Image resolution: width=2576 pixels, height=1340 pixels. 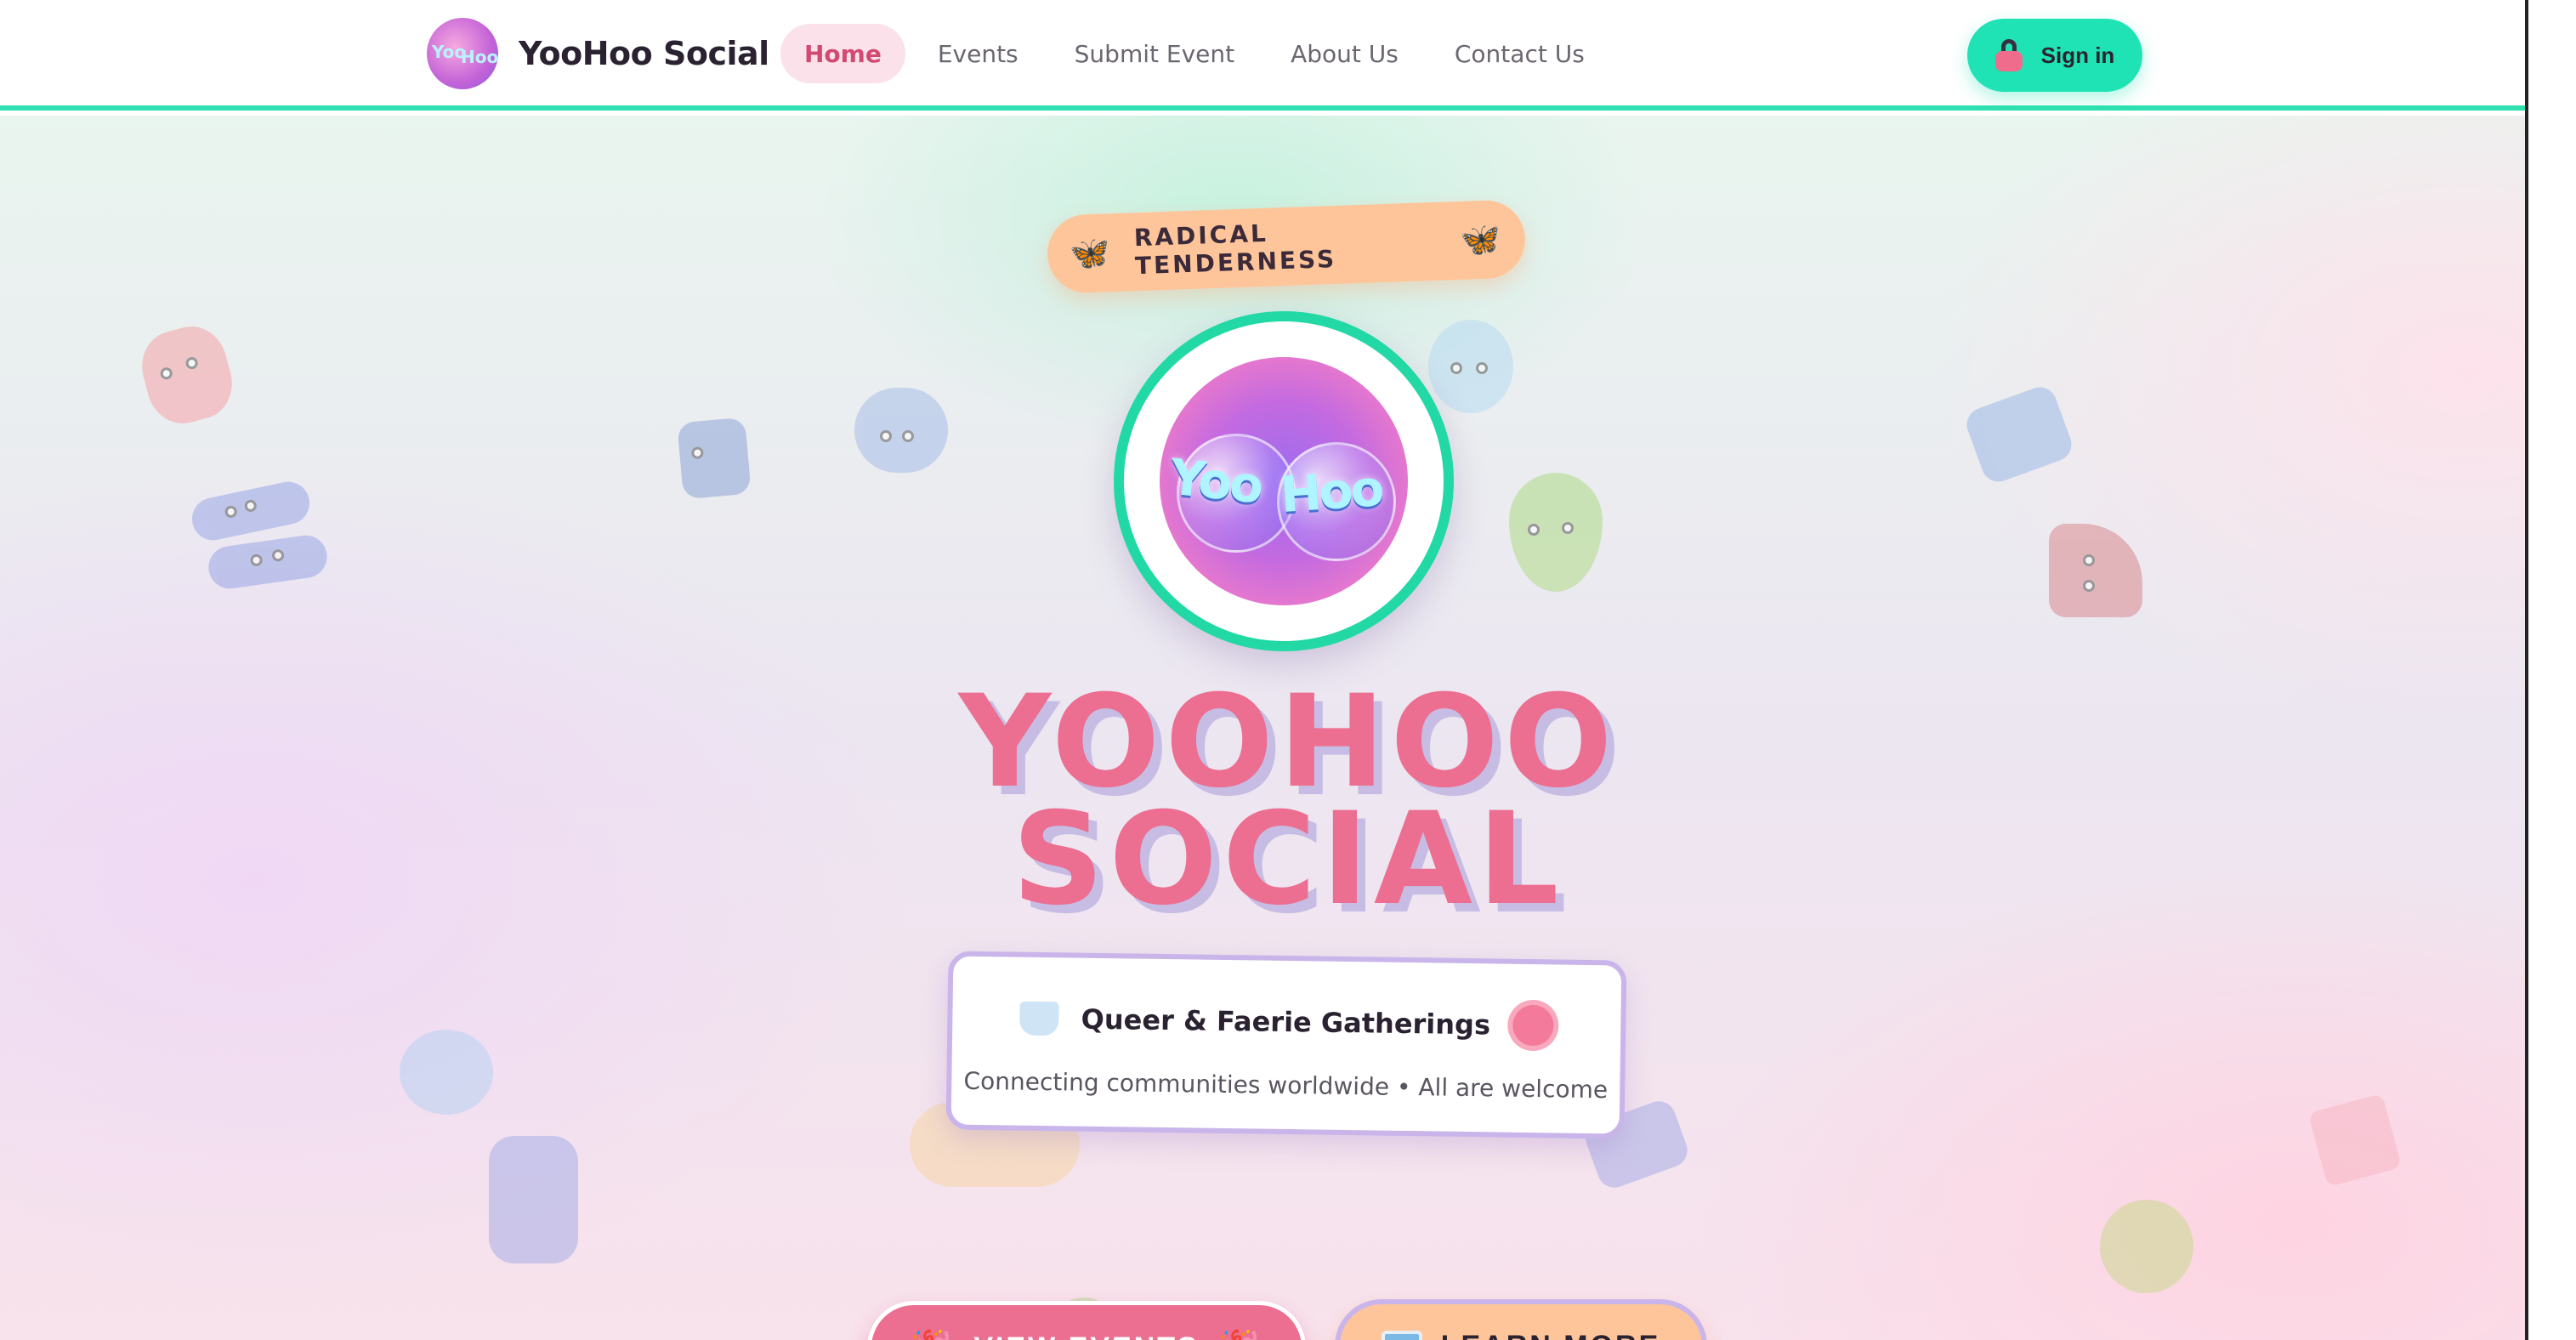 What do you see at coordinates (1039, 1018) in the screenshot?
I see `teacup-icon` at bounding box center [1039, 1018].